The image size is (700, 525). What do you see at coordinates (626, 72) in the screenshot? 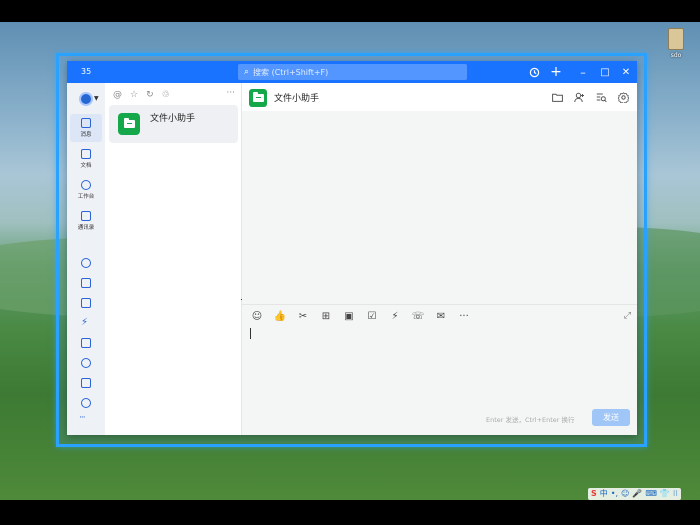
I see `close-button: ✕` at bounding box center [626, 72].